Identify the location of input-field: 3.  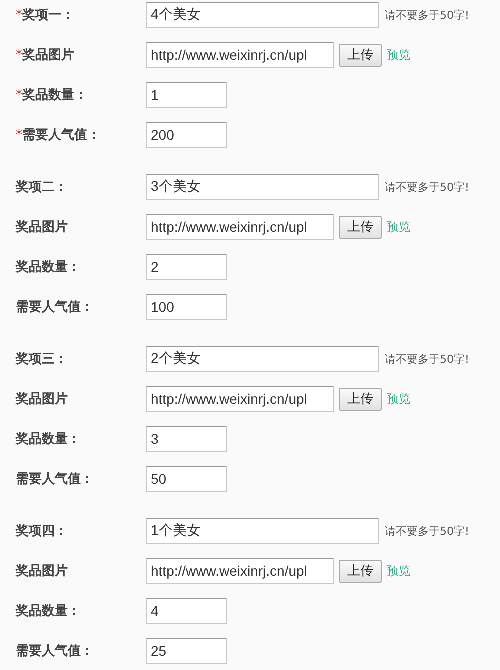
(186, 439).